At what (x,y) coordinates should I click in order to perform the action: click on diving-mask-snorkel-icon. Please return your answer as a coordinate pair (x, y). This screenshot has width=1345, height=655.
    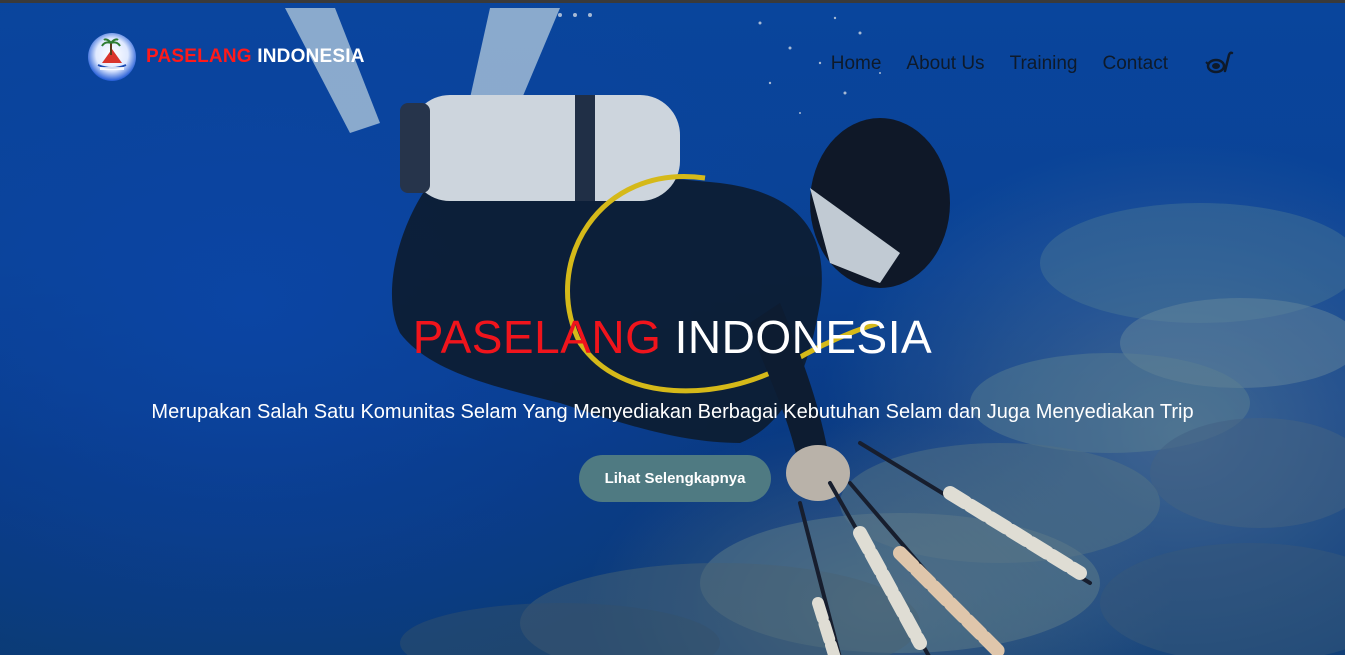
    Looking at the image, I should click on (1220, 64).